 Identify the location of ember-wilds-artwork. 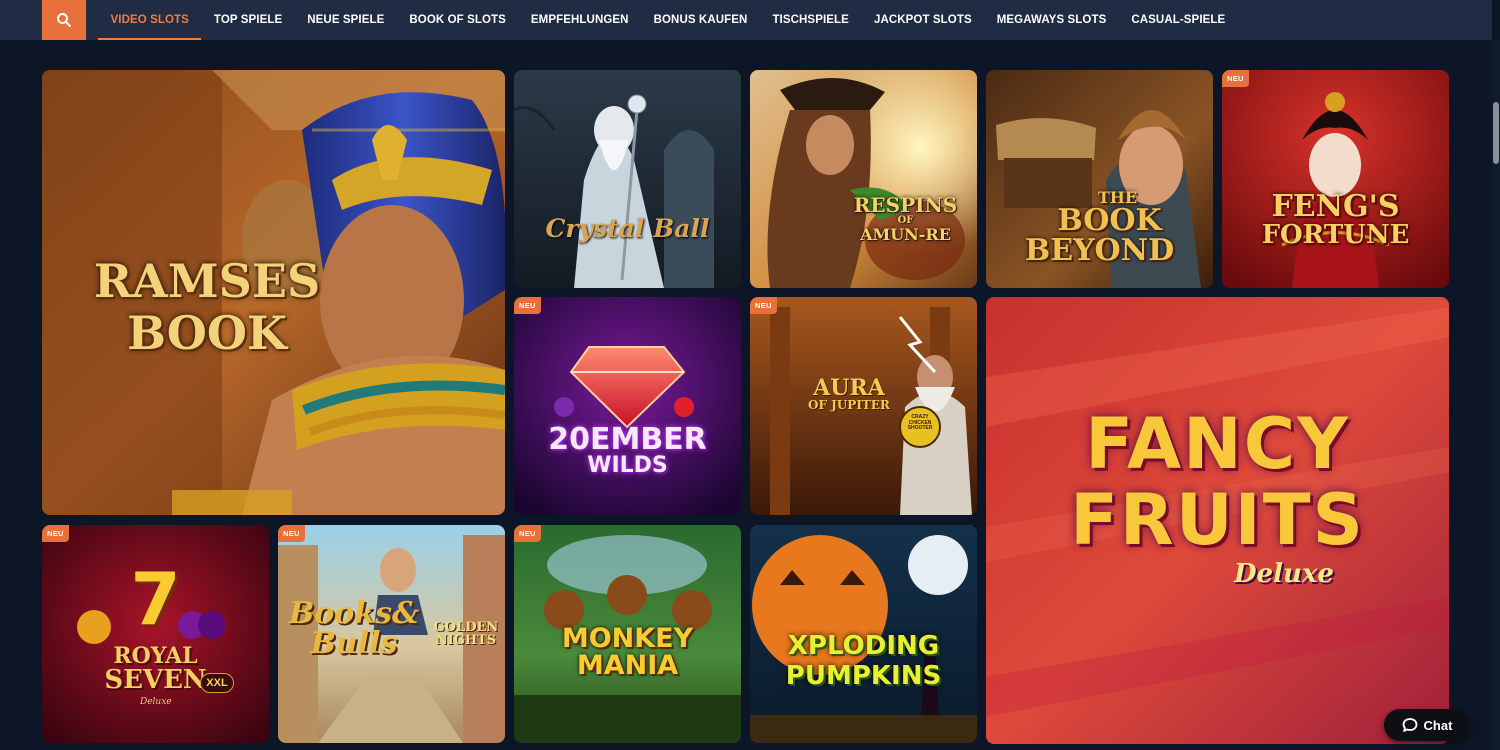
(627, 406).